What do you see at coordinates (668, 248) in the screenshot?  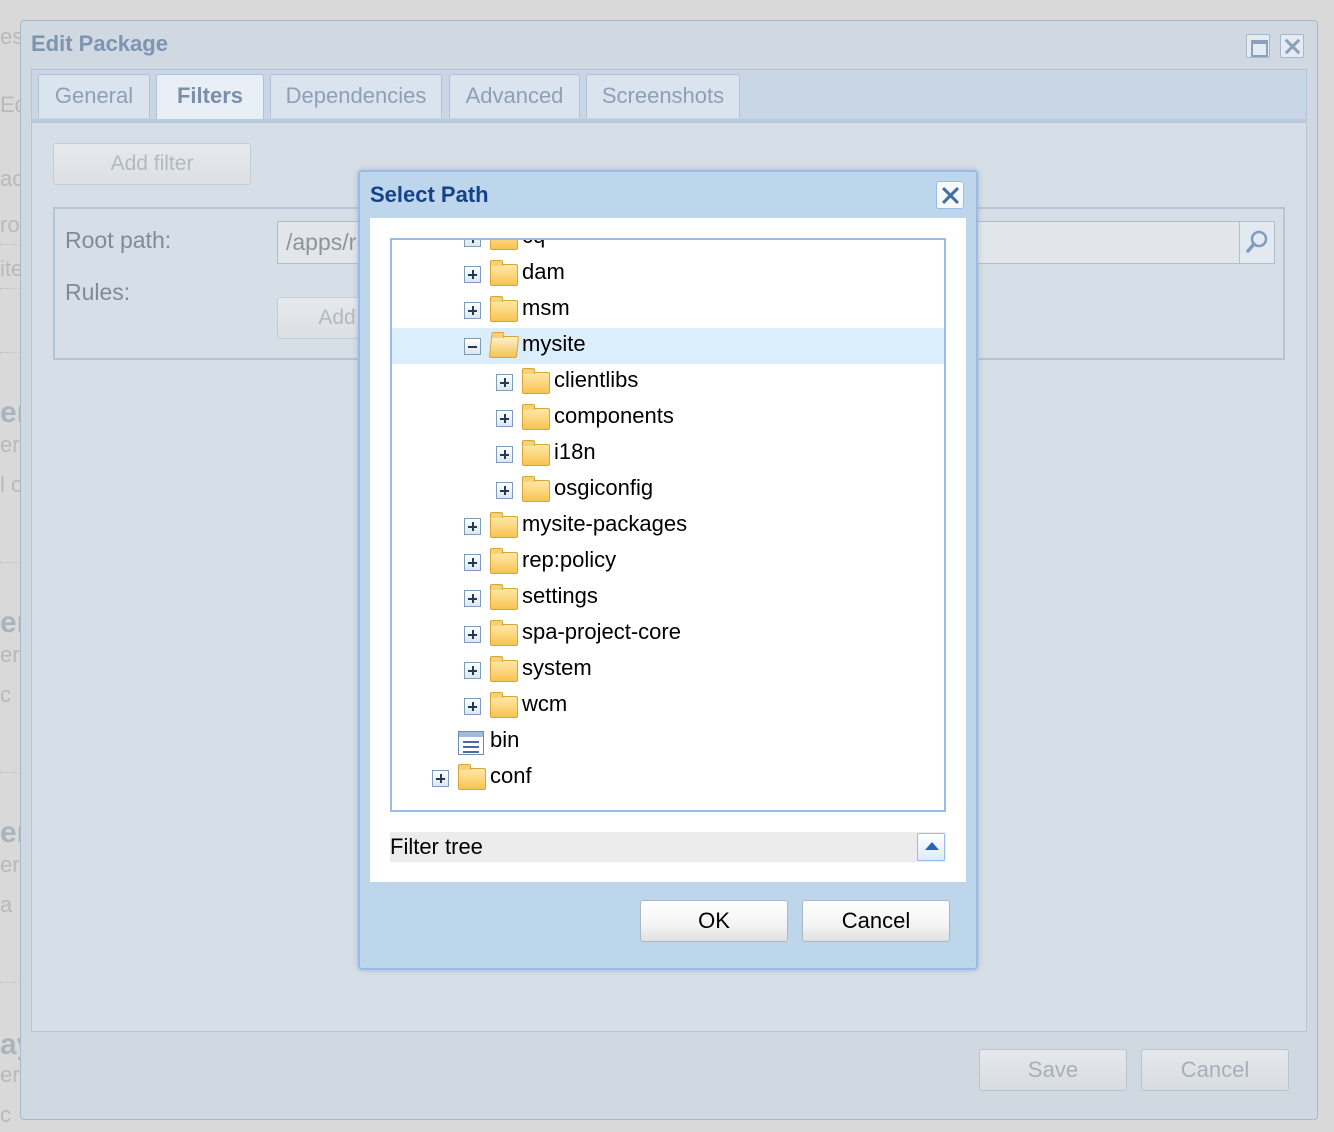 I see `tree-node: cq` at bounding box center [668, 248].